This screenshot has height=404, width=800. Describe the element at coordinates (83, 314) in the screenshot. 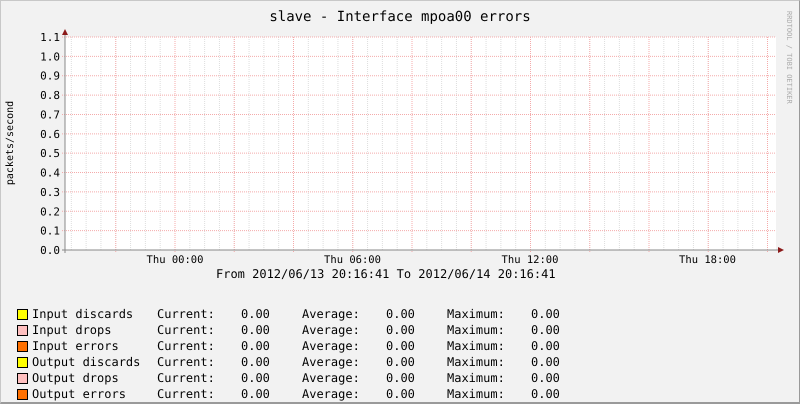

I see `legend-label: Input discards` at that location.